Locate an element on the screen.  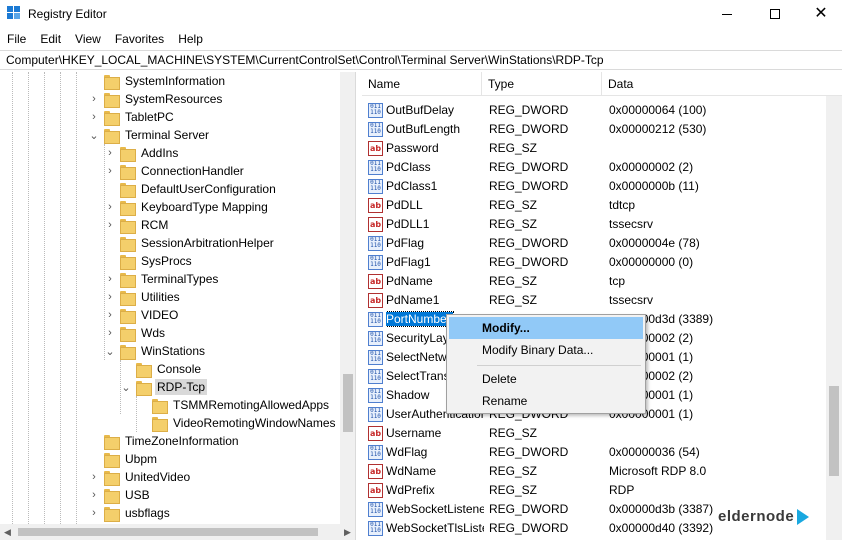
menu-help: Help is located at coordinates (190, 39).